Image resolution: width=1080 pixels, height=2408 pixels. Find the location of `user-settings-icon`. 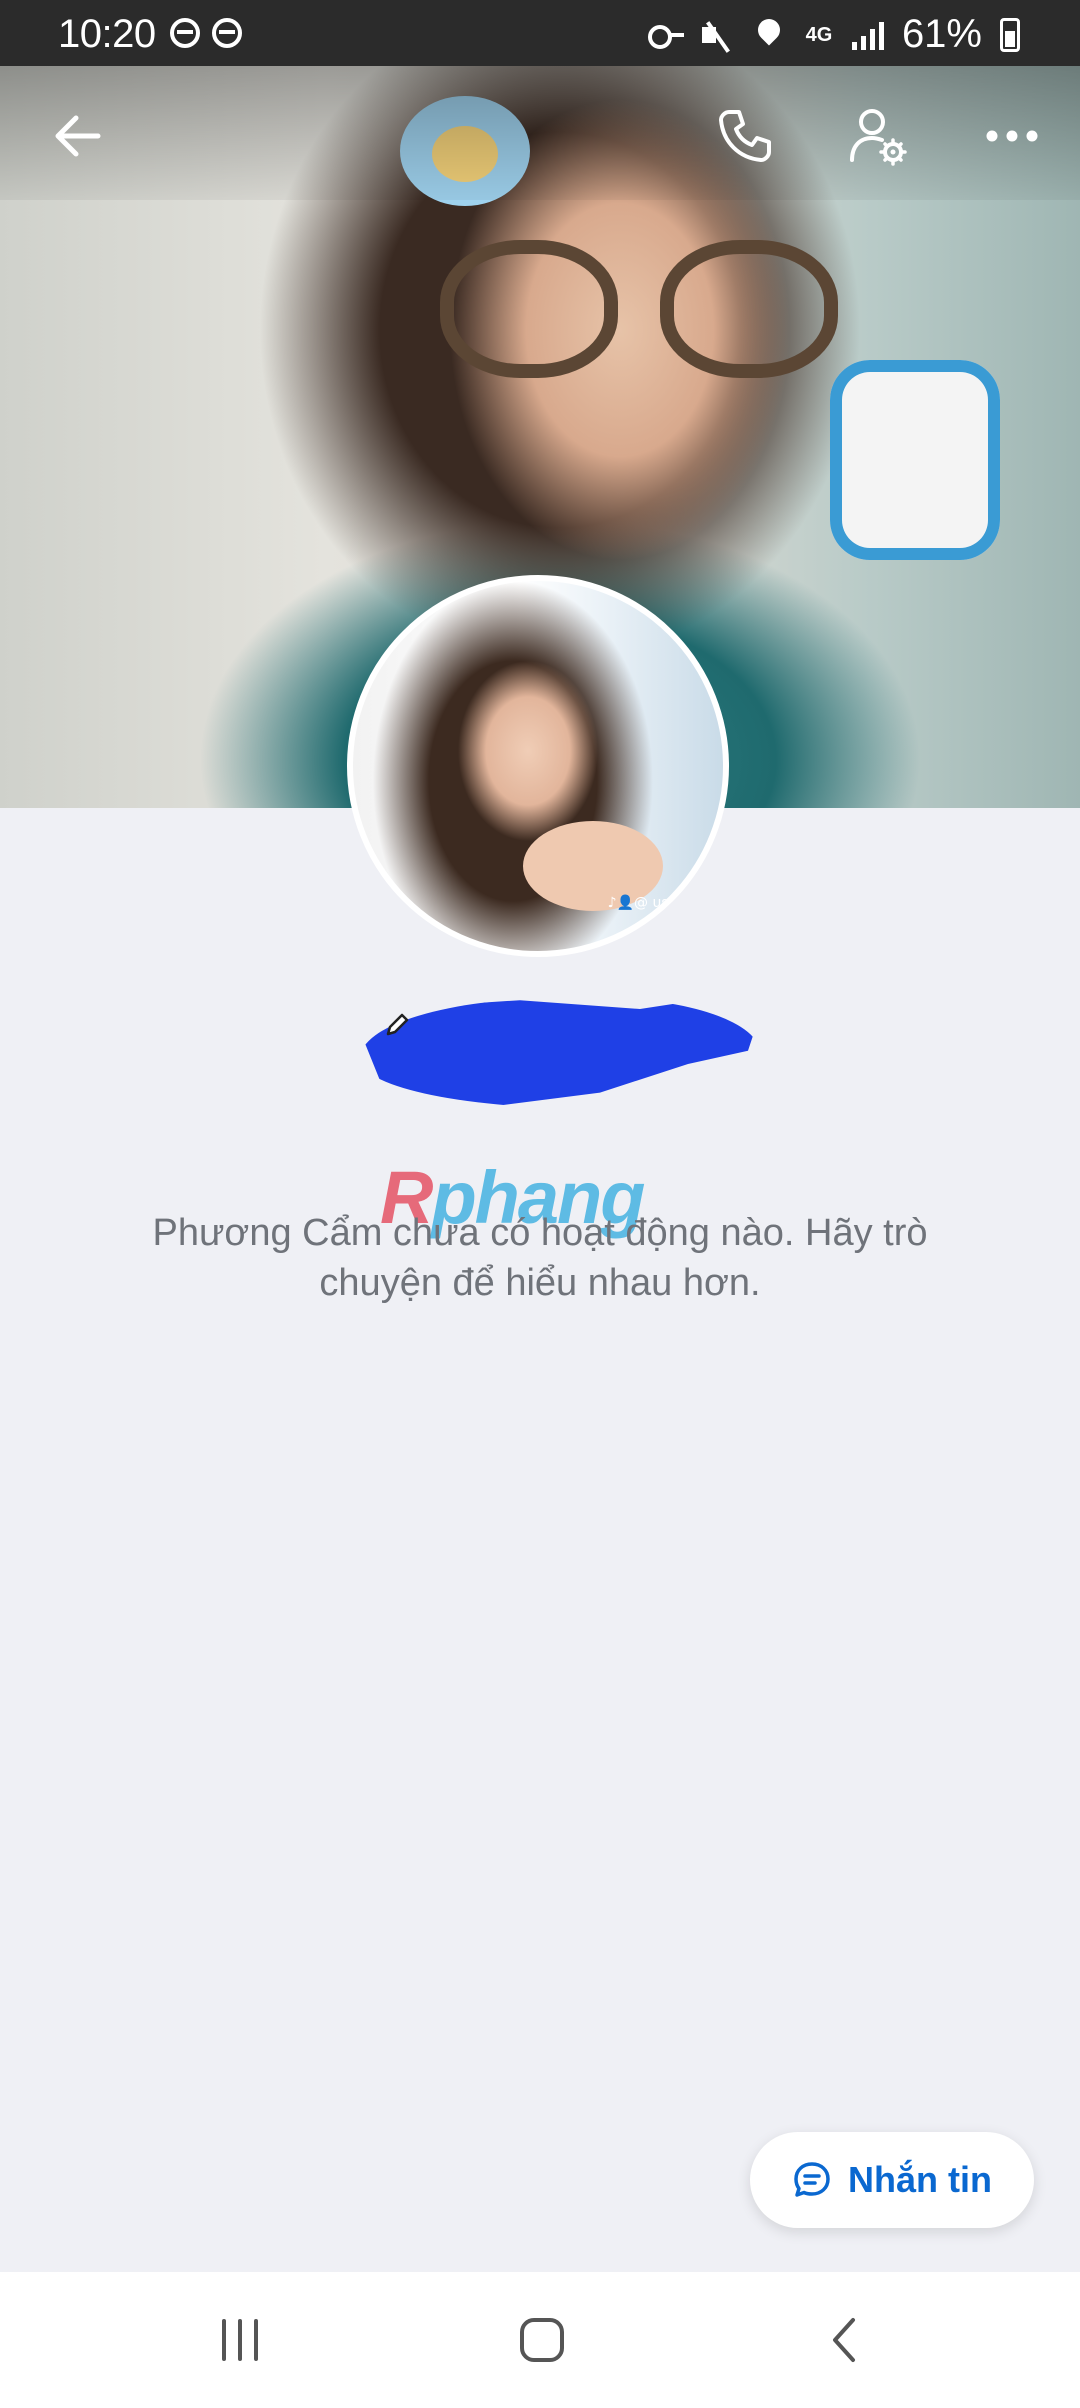

user-settings-icon is located at coordinates (878, 137).